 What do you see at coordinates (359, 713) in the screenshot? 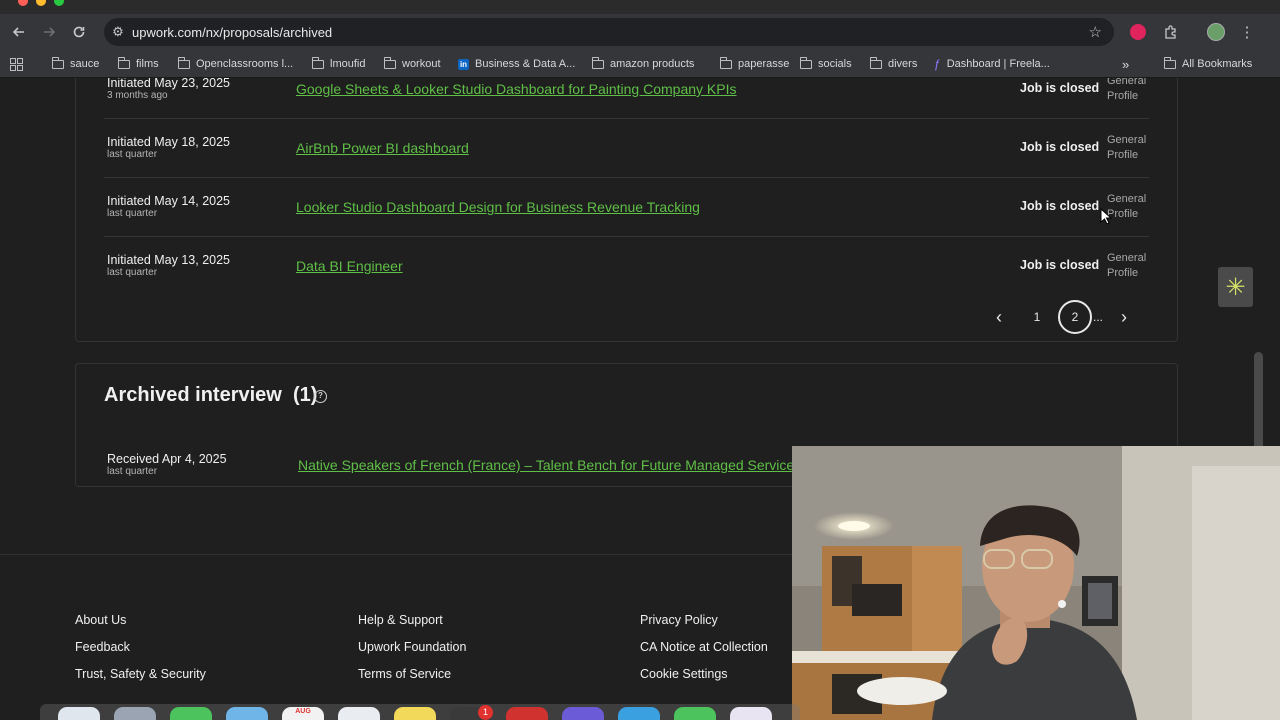
I see `contacts-icon` at bounding box center [359, 713].